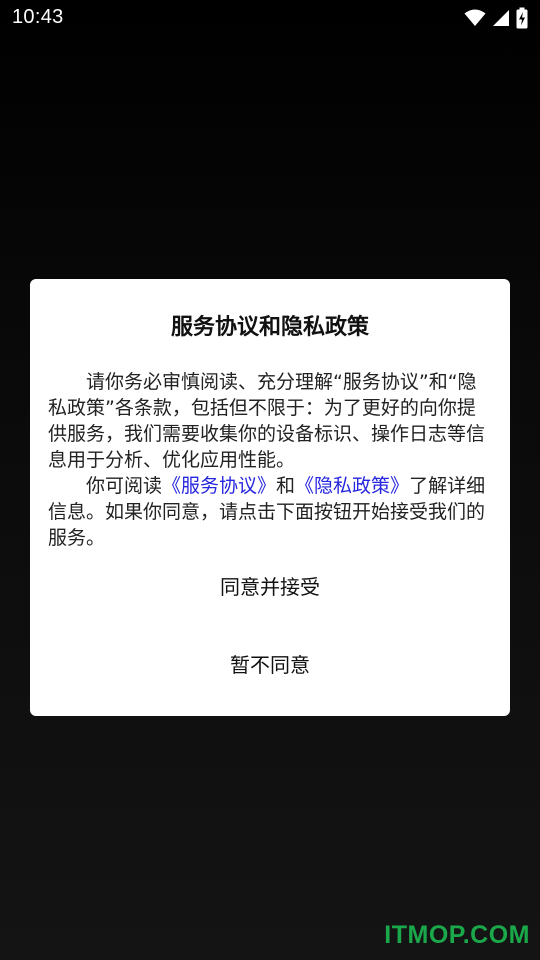 The height and width of the screenshot is (960, 540). What do you see at coordinates (38, 17) in the screenshot?
I see `status-time: 10:43` at bounding box center [38, 17].